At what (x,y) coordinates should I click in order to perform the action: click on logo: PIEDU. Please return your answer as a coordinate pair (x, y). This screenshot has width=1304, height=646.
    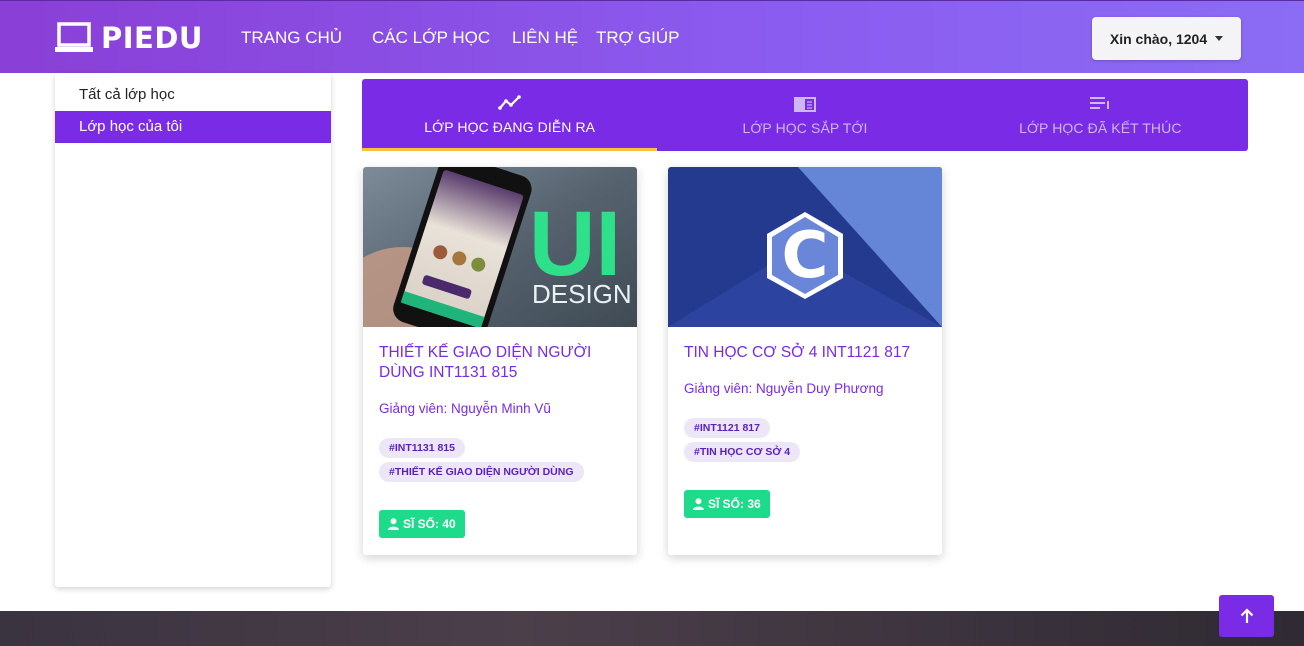
    Looking at the image, I should click on (129, 38).